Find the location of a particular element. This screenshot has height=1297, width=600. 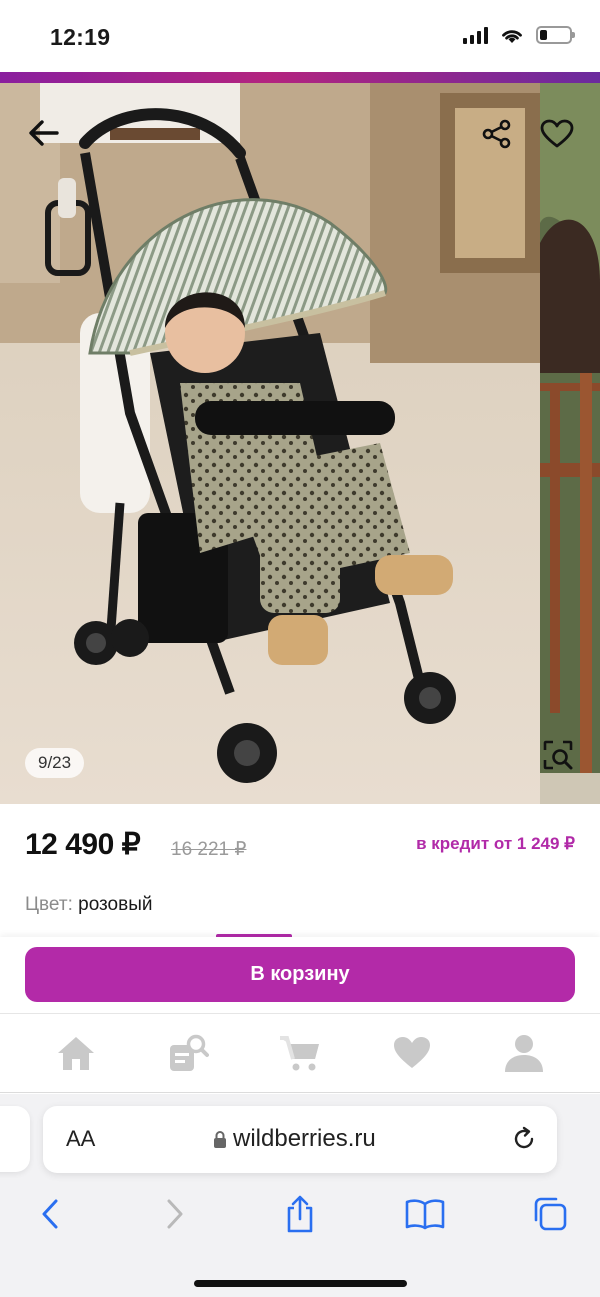

image-search-button is located at coordinates (558, 755).